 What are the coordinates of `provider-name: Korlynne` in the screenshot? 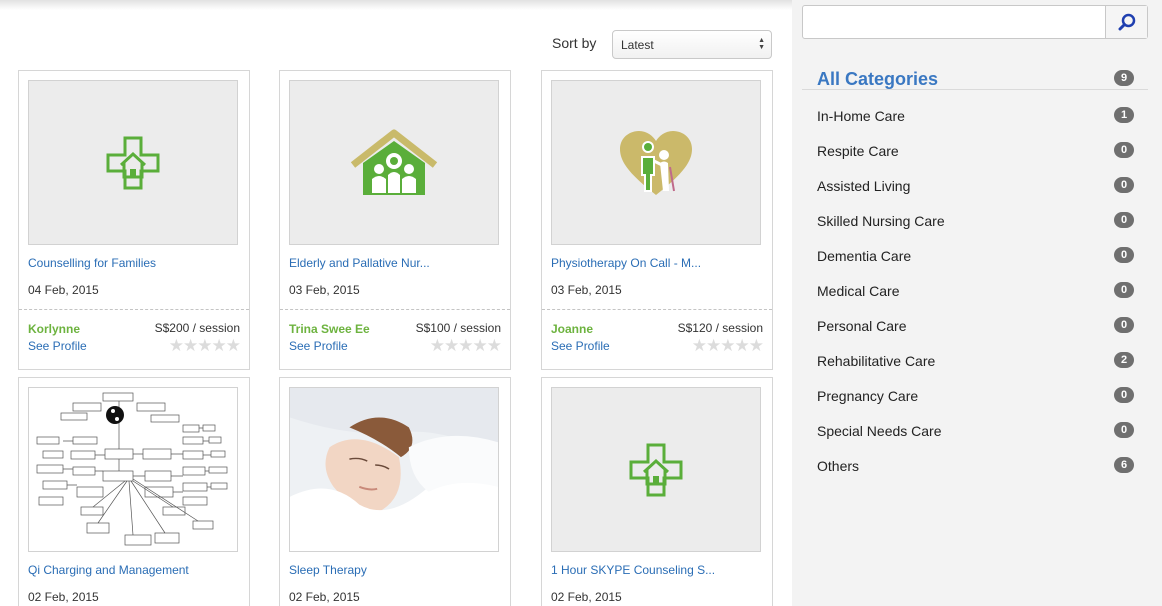 It's located at (54, 329).